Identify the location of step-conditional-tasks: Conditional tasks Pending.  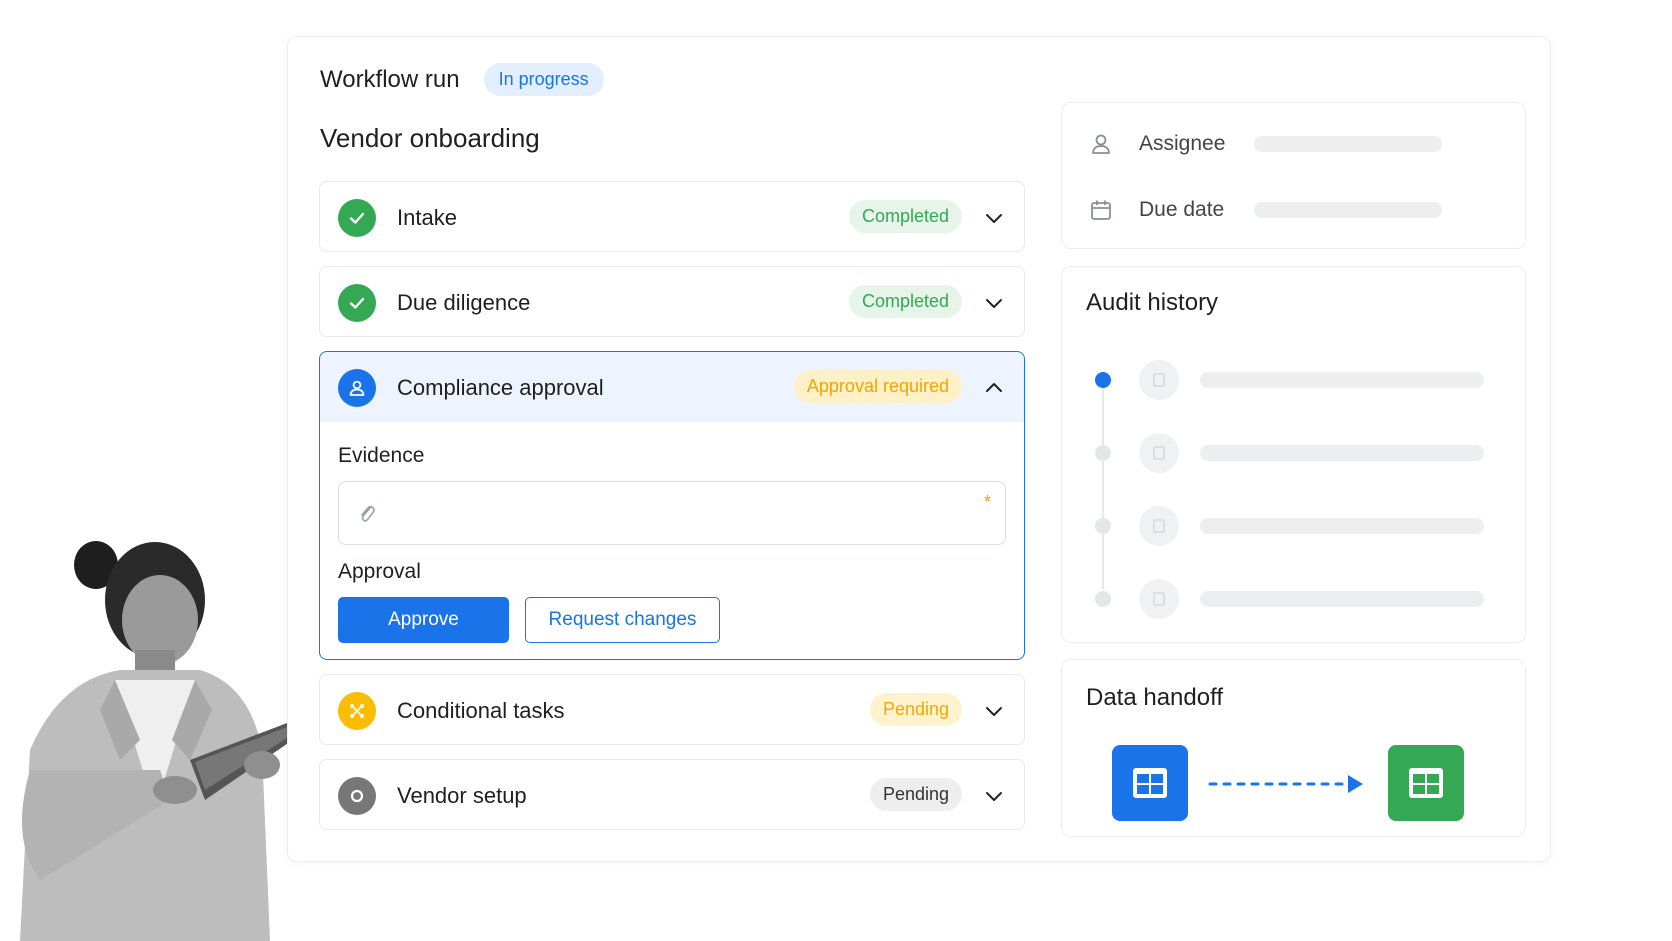
(672, 709).